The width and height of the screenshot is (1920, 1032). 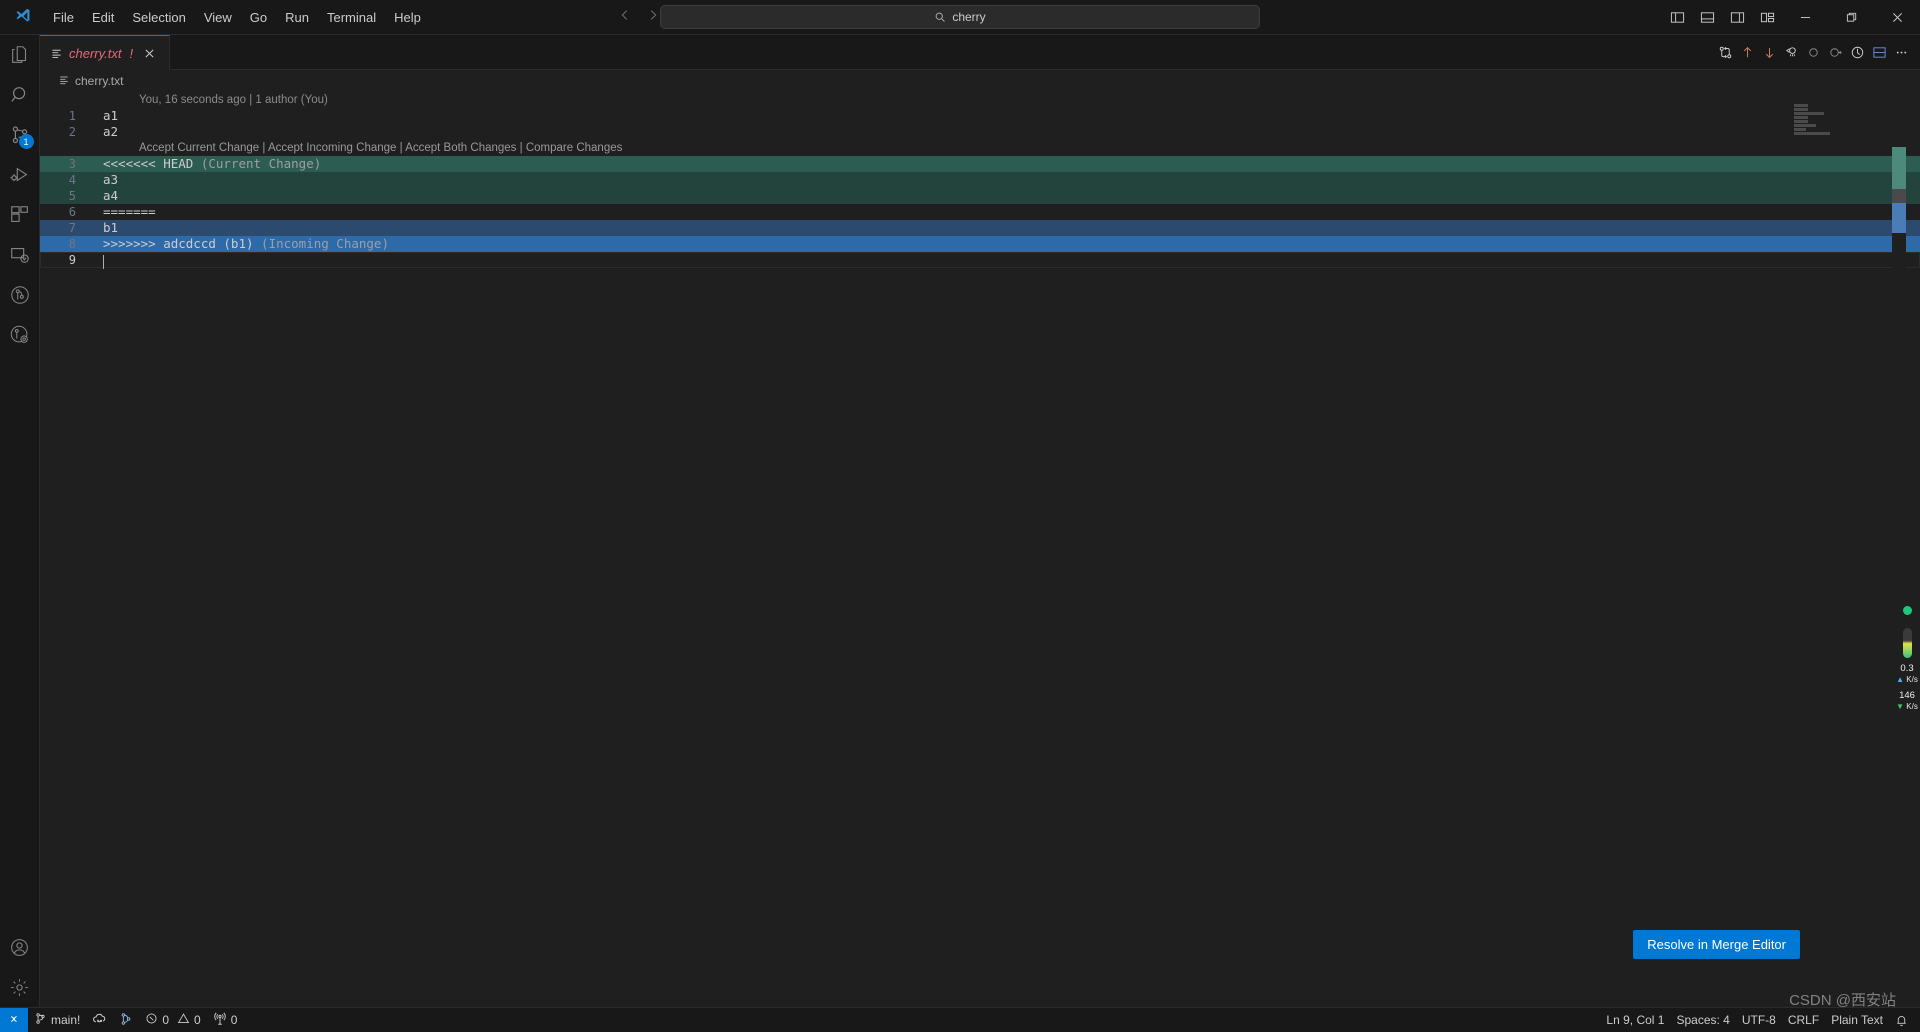 What do you see at coordinates (26, 141) in the screenshot?
I see `source-control-badge: 1` at bounding box center [26, 141].